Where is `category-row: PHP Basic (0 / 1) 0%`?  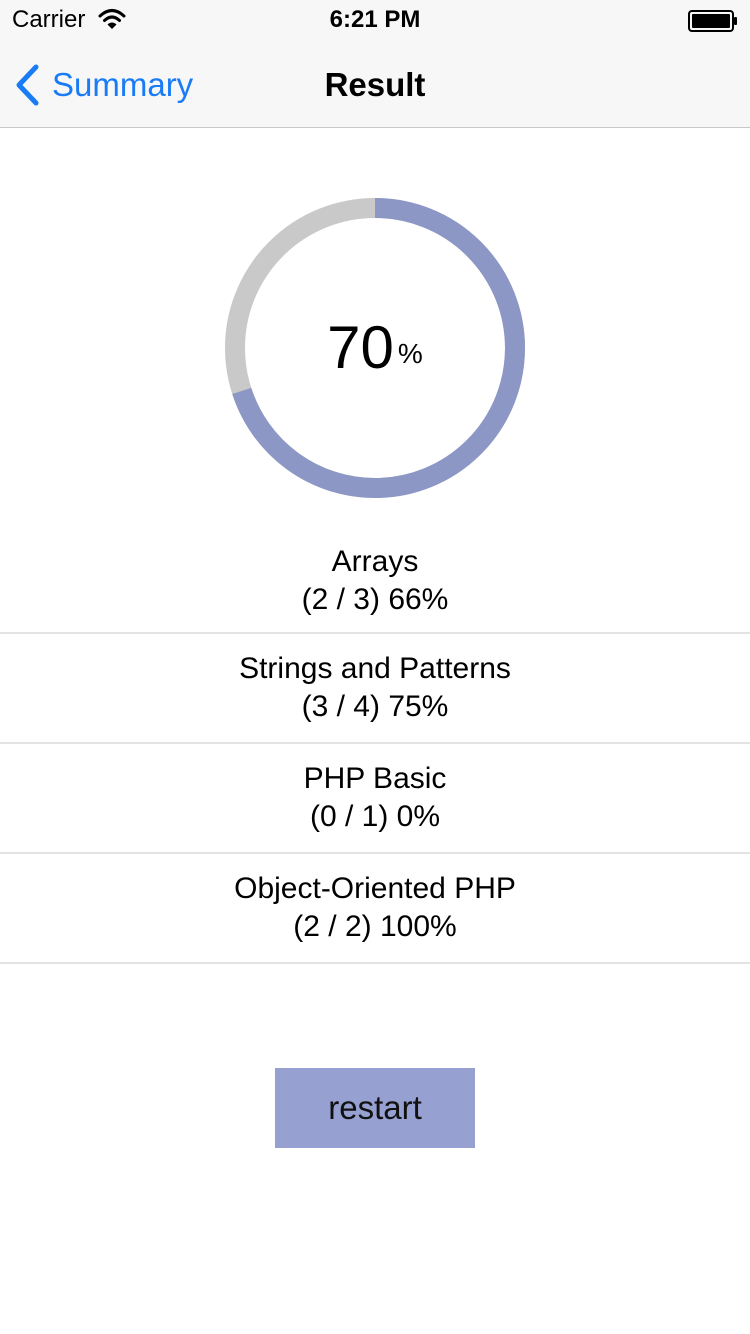
category-row: PHP Basic (0 / 1) 0% is located at coordinates (375, 799).